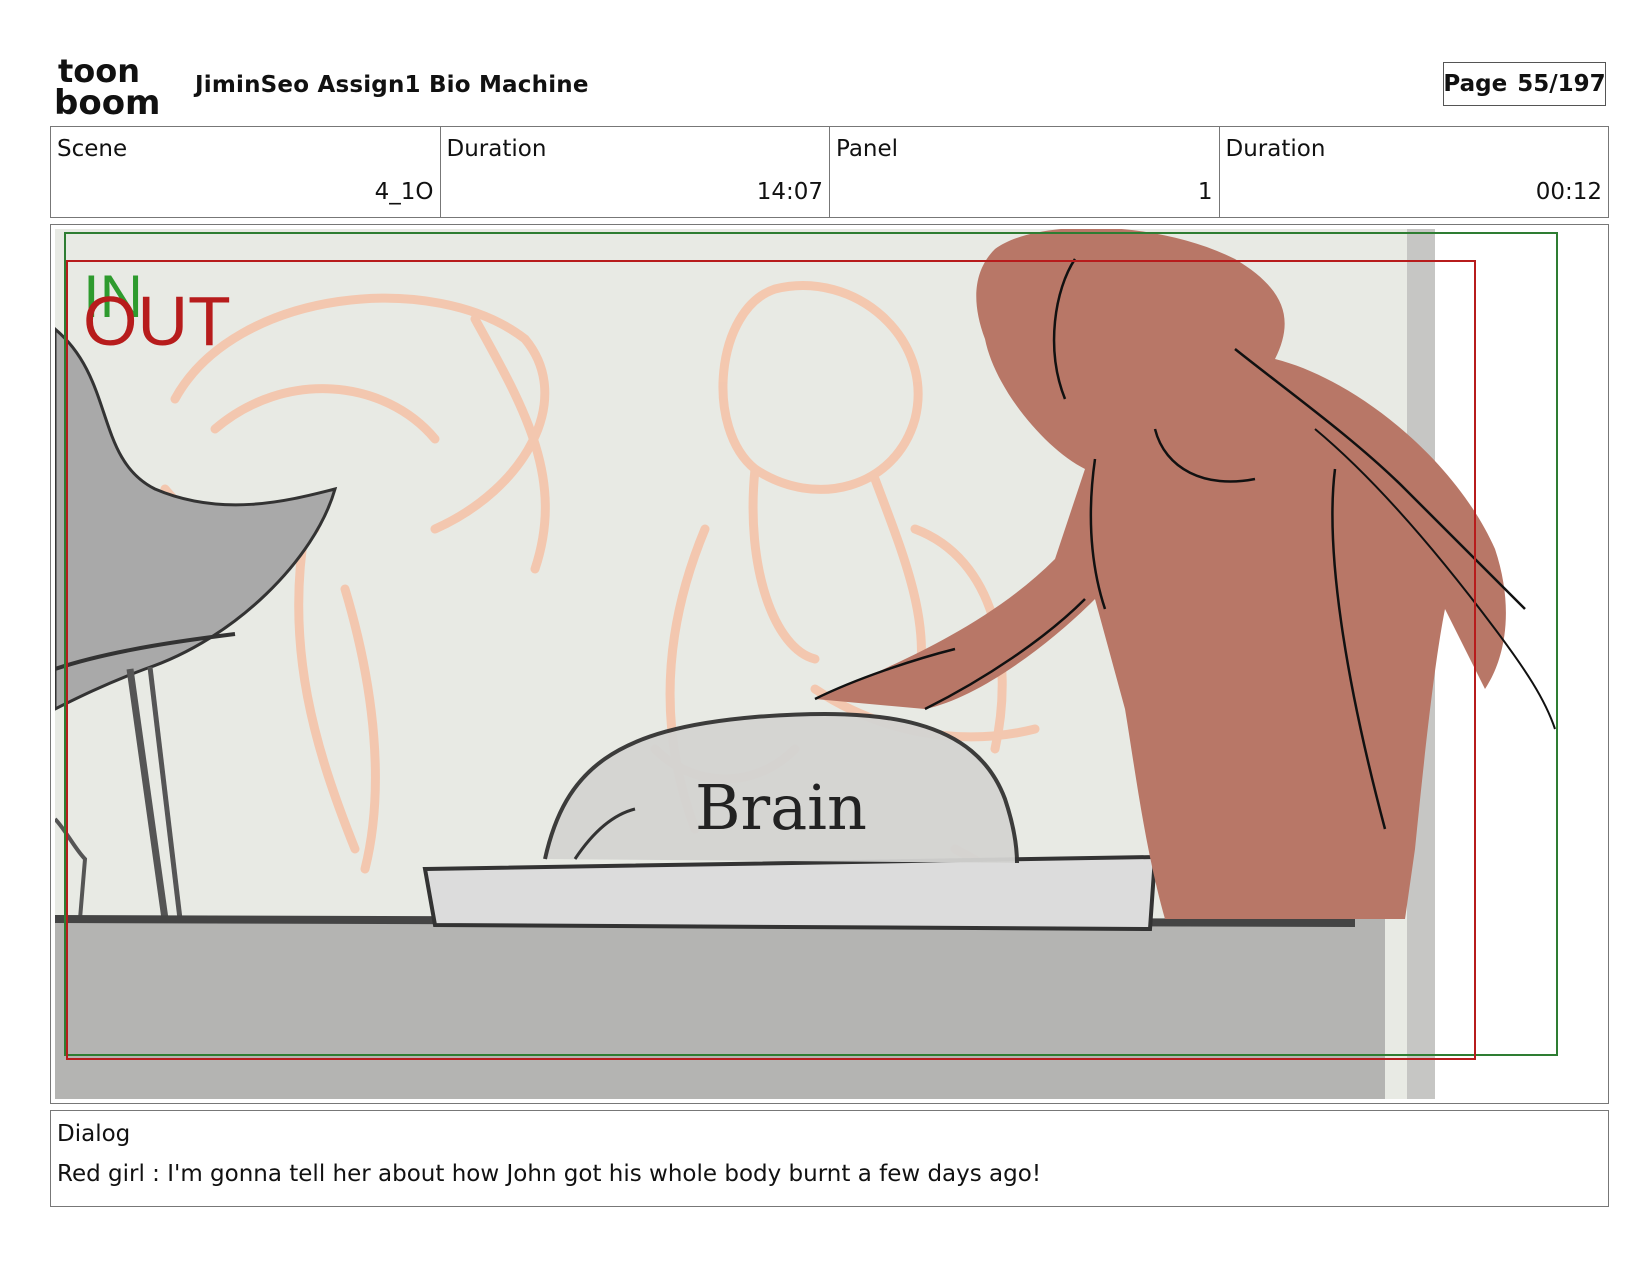 The width and height of the screenshot is (1650, 1275). What do you see at coordinates (157, 321) in the screenshot?
I see `out-label: OUT` at bounding box center [157, 321].